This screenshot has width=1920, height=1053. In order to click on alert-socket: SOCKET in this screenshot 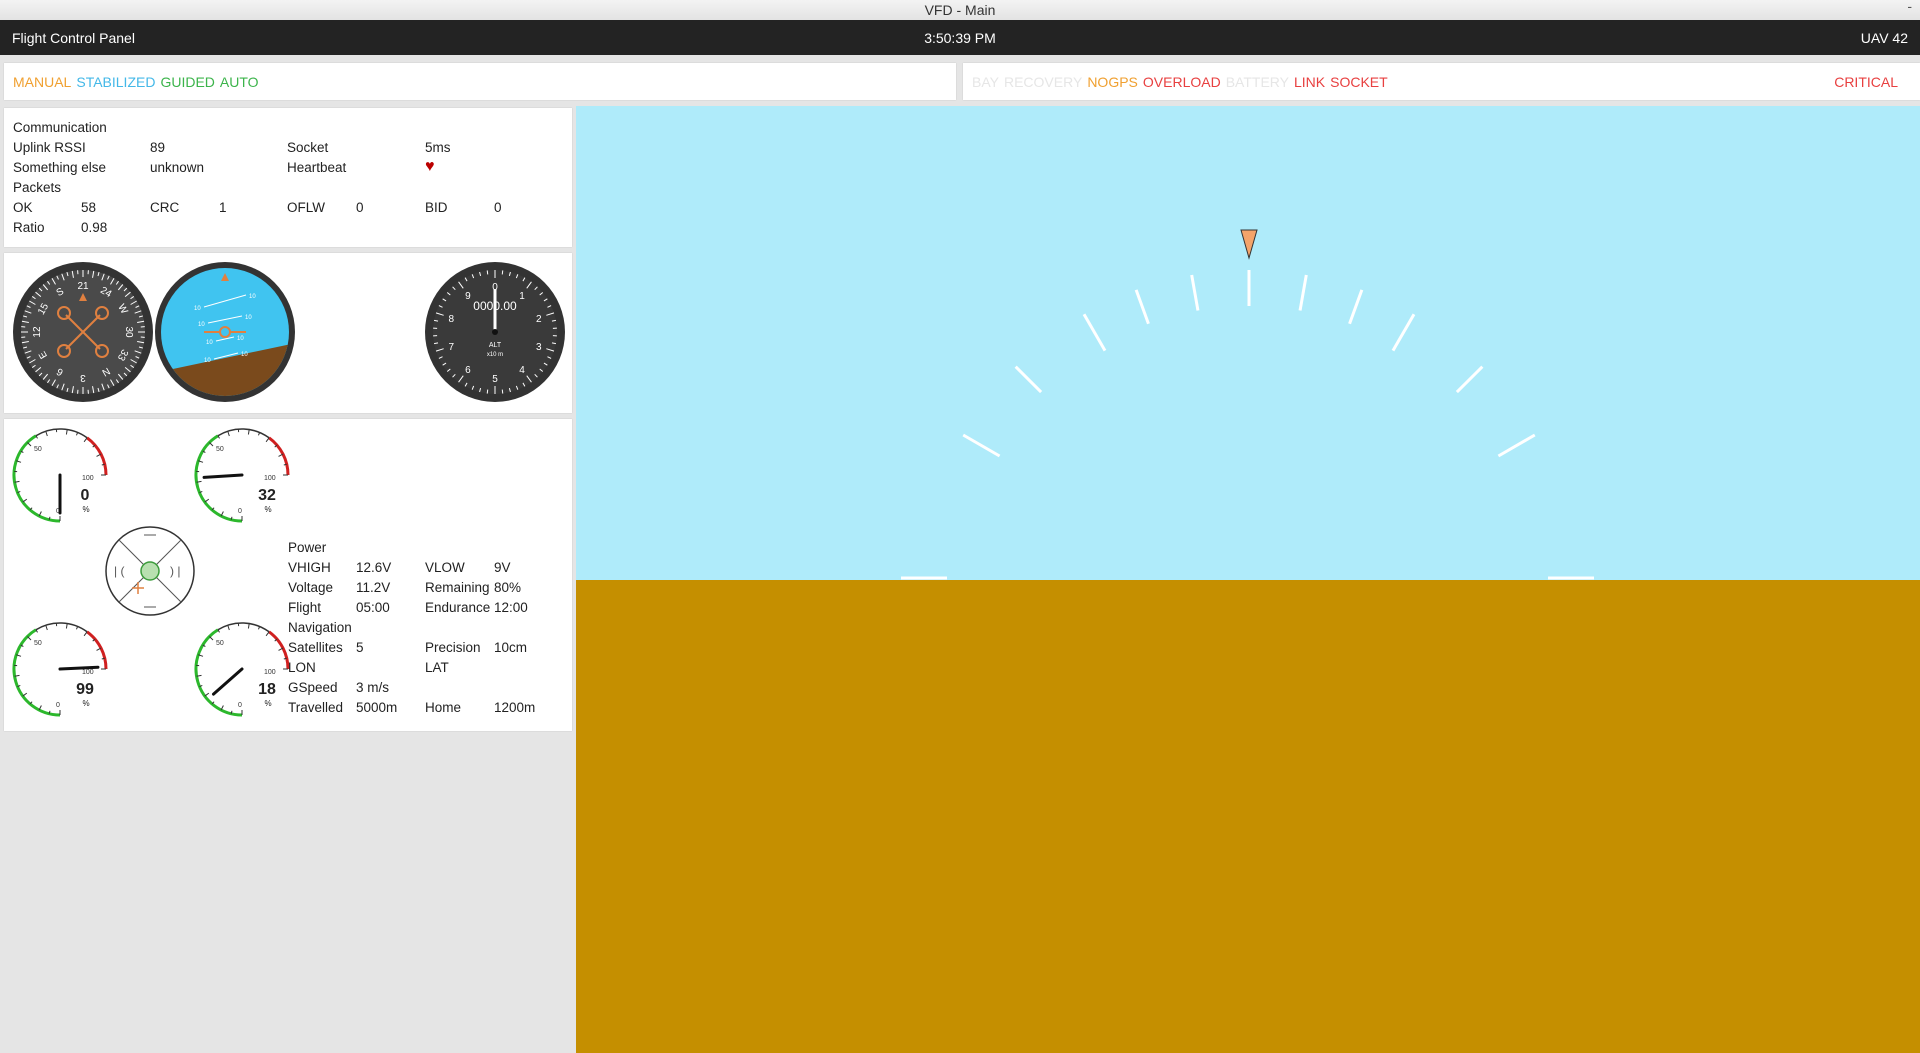, I will do `click(1359, 82)`.